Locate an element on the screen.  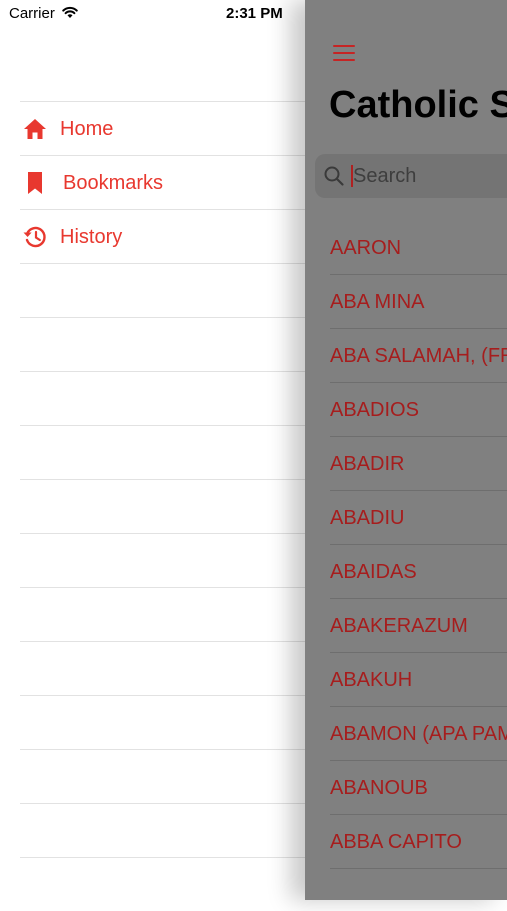
page-title: Catholic S is located at coordinates (418, 105).